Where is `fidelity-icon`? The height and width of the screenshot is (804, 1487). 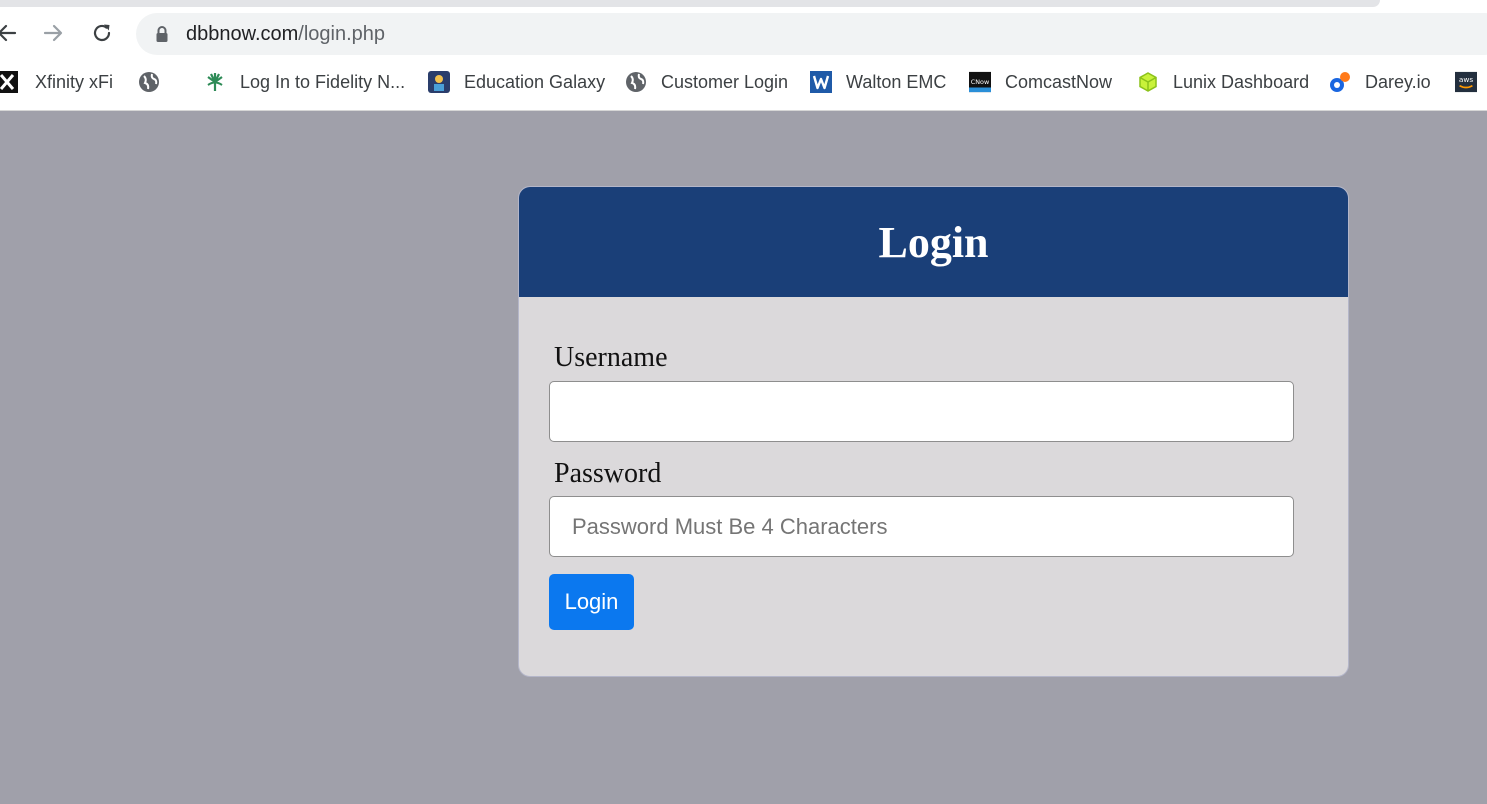 fidelity-icon is located at coordinates (215, 82).